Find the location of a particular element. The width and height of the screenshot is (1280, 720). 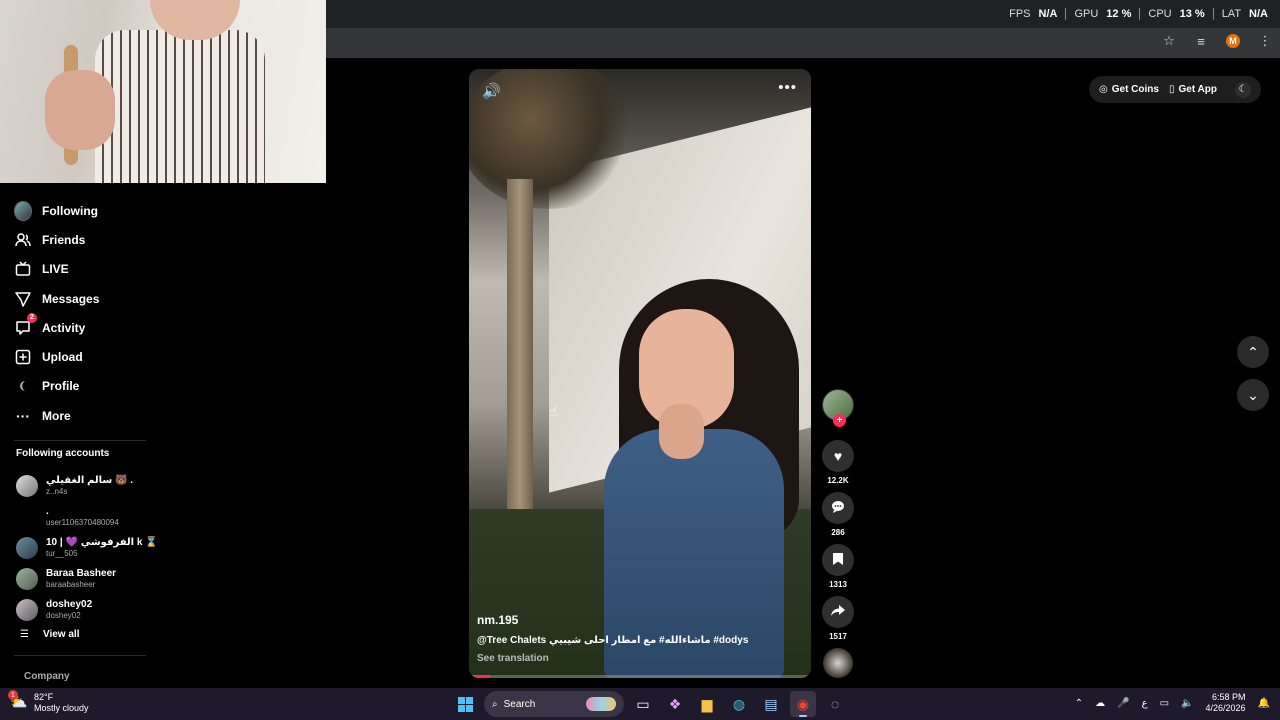

get-app-button: ▯ Get App is located at coordinates (1193, 89).